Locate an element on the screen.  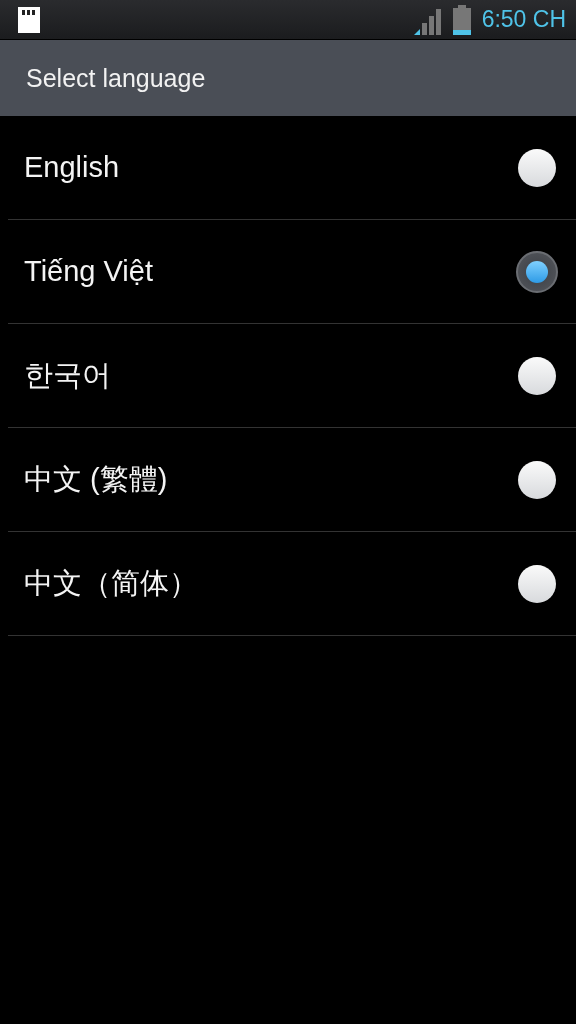
sd-card-icon is located at coordinates (29, 19).